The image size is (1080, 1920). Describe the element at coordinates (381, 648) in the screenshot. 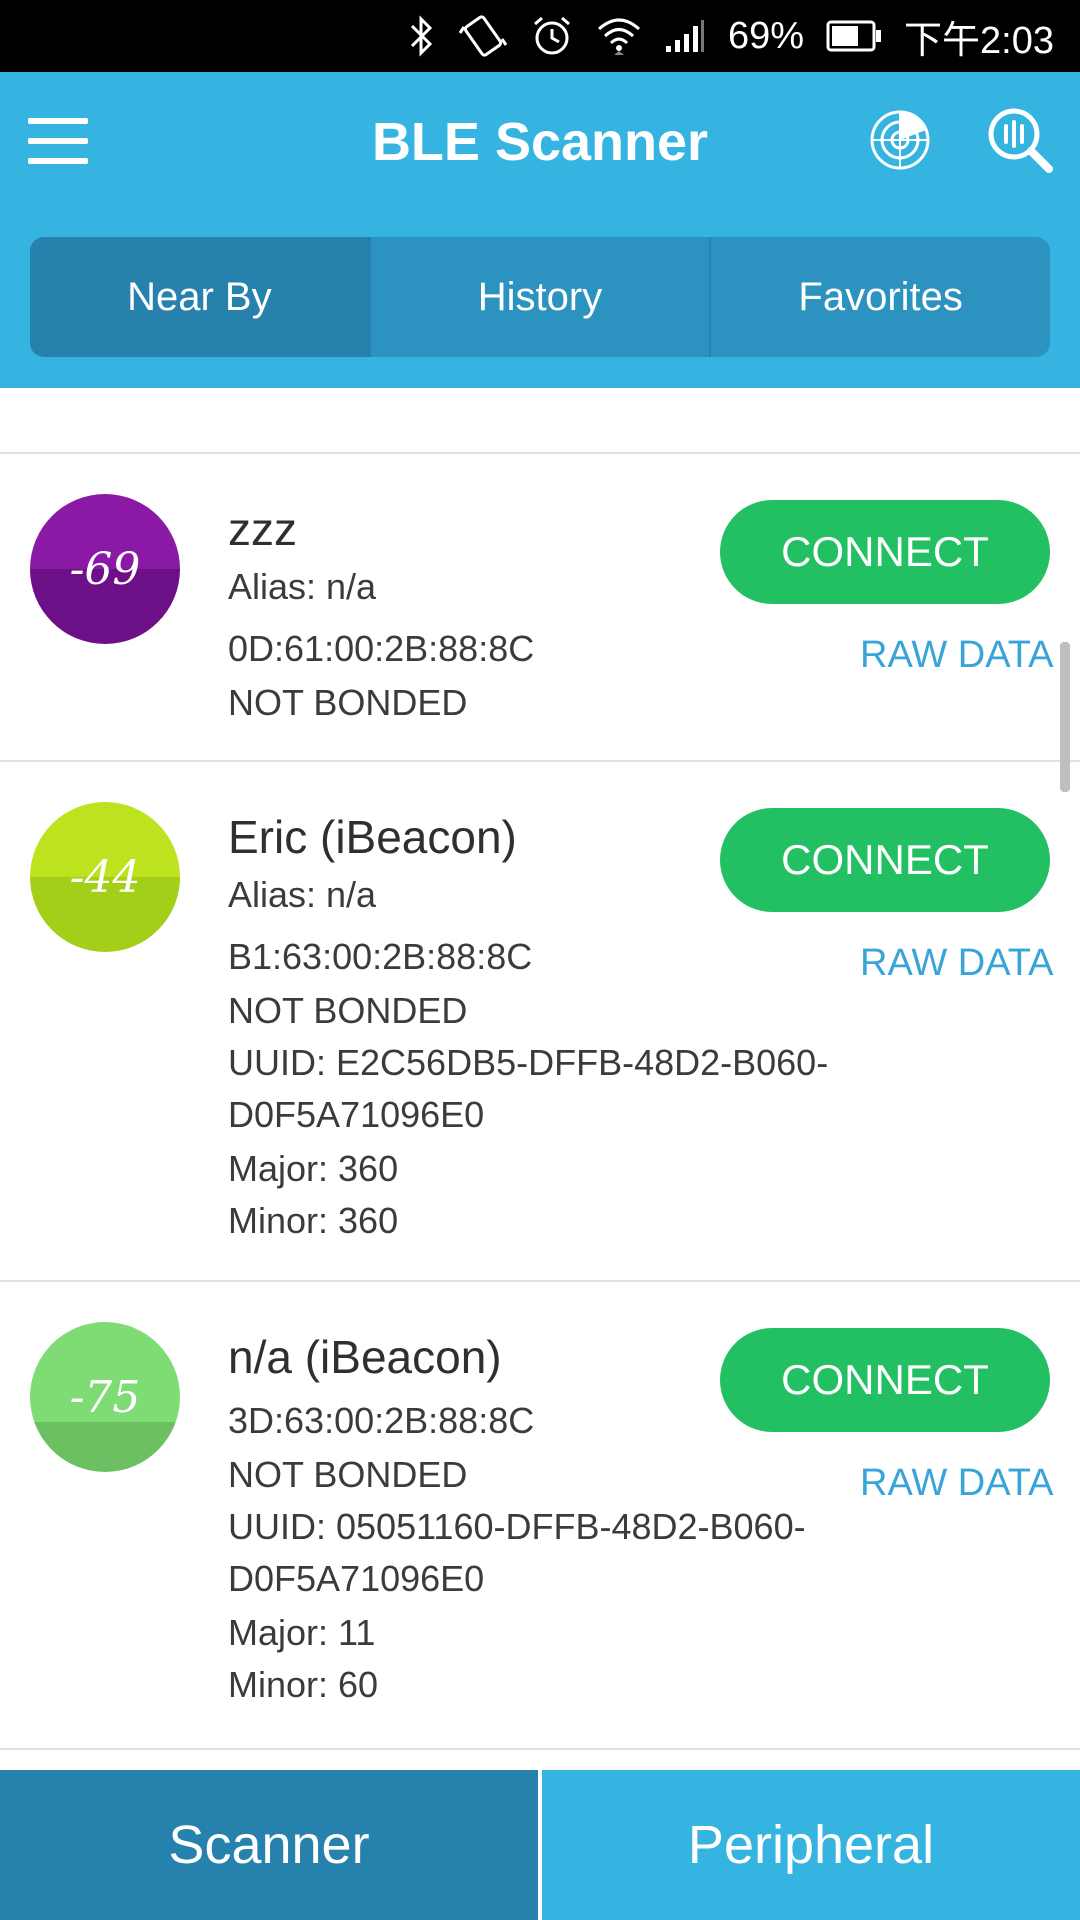

I see `device-address: 0D:61:00:2B:88:8C` at that location.